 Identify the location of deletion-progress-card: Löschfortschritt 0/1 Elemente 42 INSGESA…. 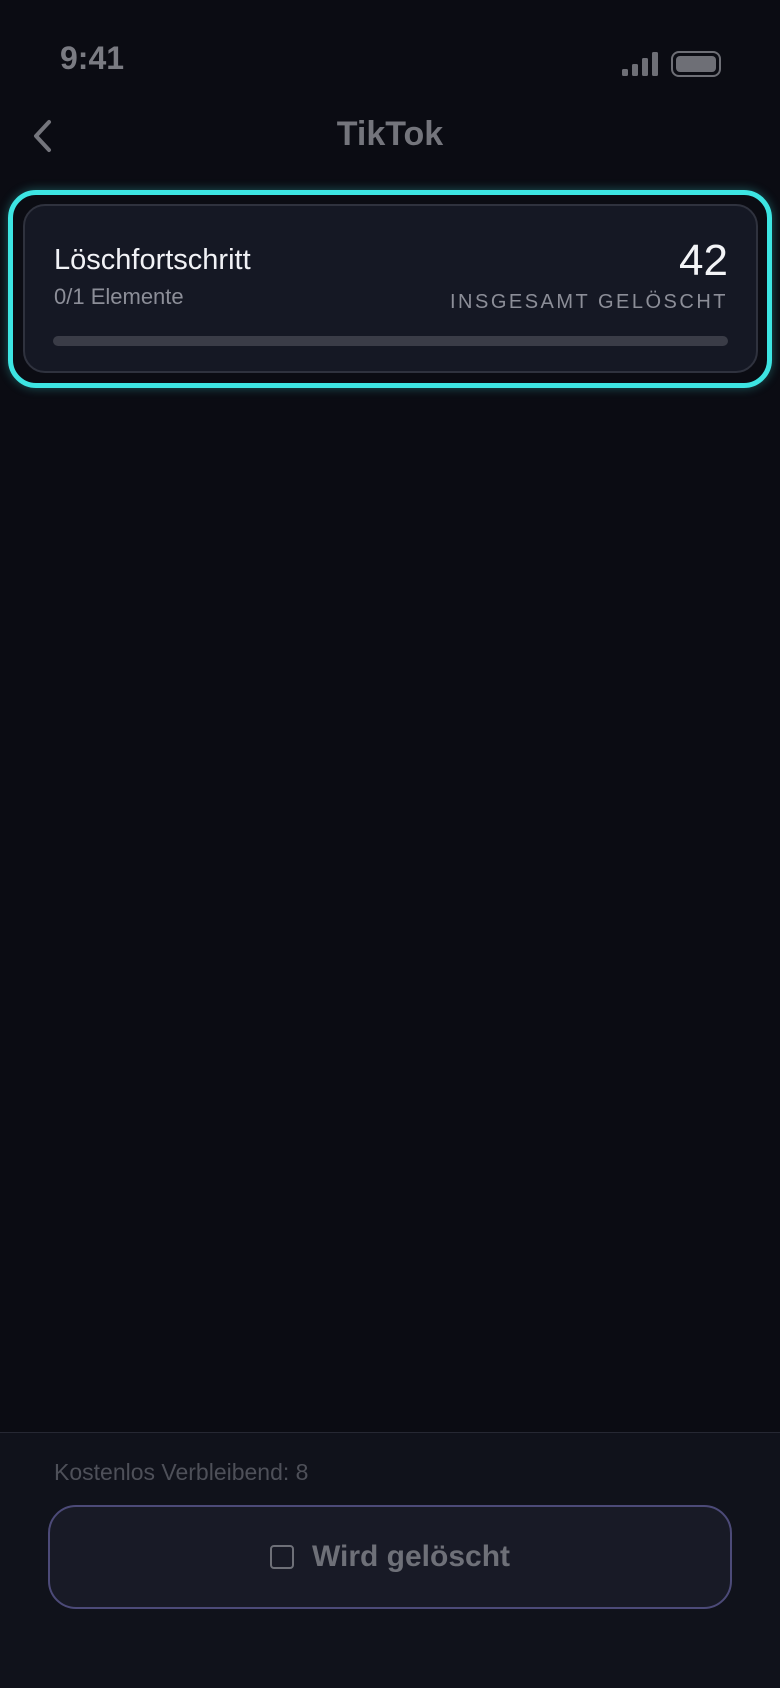
(390, 288).